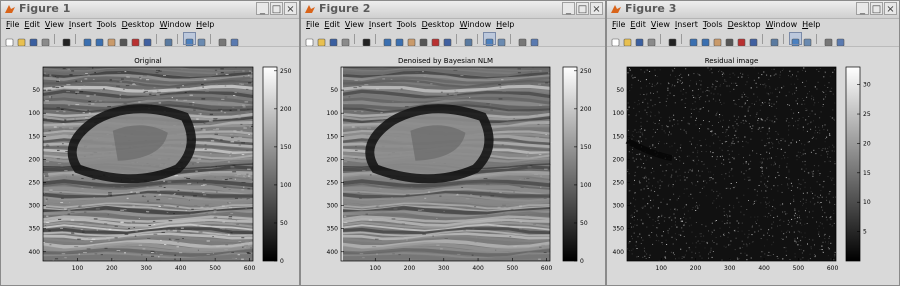 Image resolution: width=900 pixels, height=286 pixels. I want to click on toolbar-separator, so click(479, 38).